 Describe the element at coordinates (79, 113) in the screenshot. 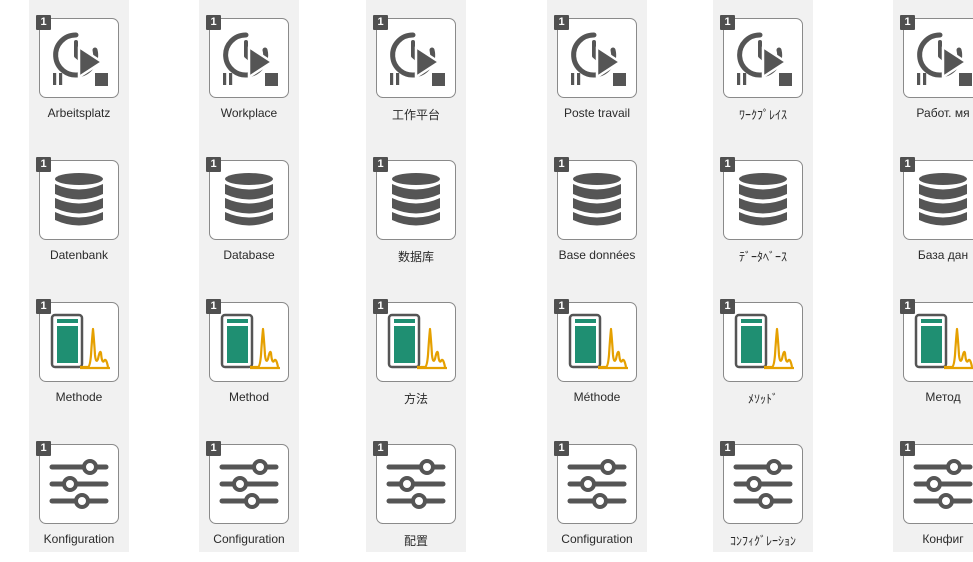

I see `workplace-label: Arbeitsplatz` at that location.